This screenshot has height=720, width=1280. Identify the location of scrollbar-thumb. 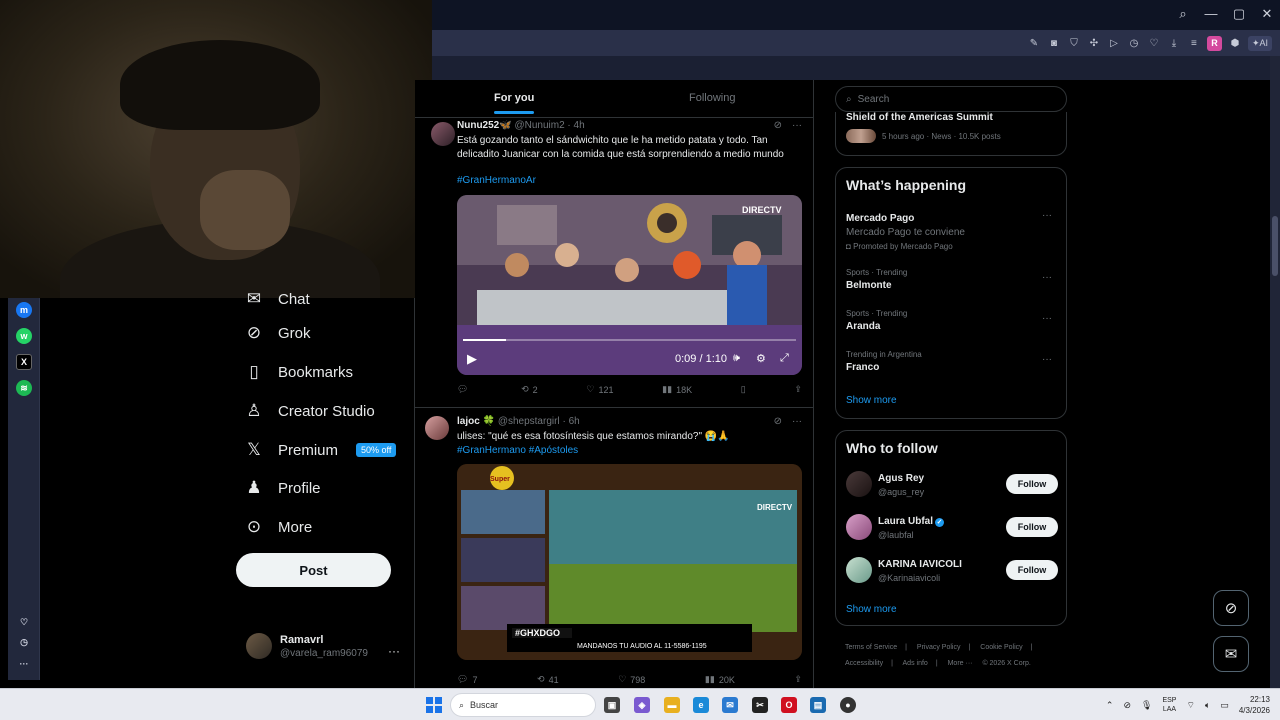
(1275, 246).